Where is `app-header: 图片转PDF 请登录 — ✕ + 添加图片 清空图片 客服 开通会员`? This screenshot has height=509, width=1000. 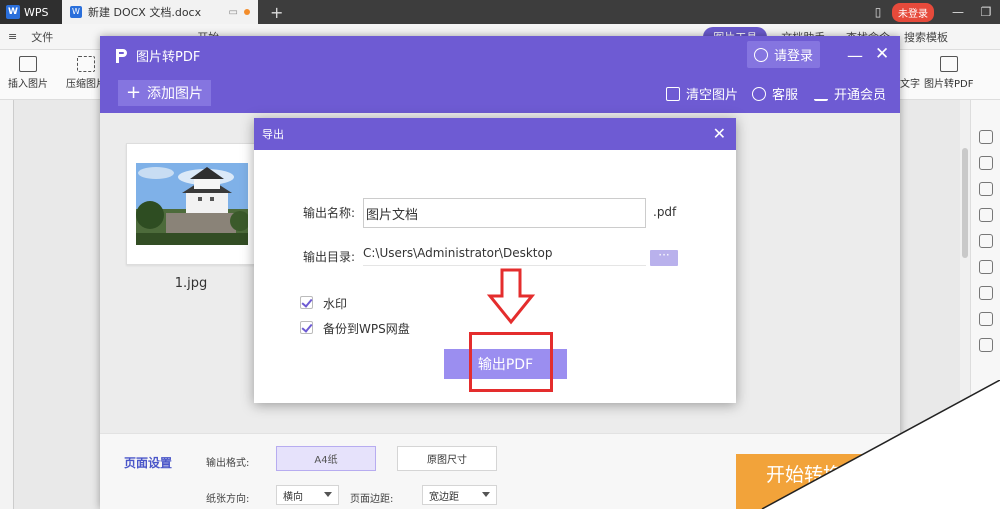
app-header: 图片转PDF 请登录 — ✕ + 添加图片 清空图片 客服 开通会员 is located at coordinates (500, 74).